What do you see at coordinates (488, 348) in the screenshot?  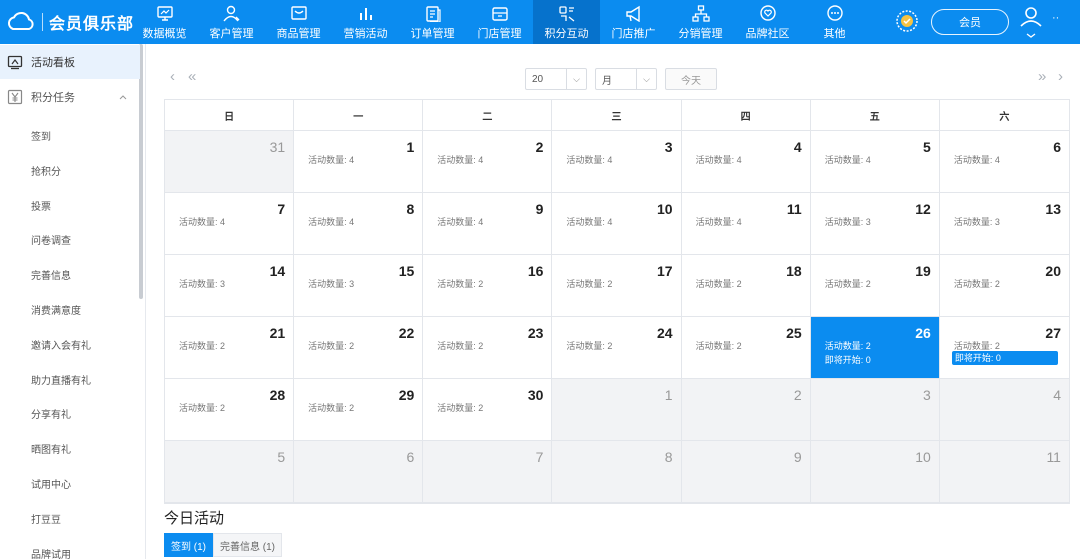 I see `calendar-day-cell: 23 活动数量: 2` at bounding box center [488, 348].